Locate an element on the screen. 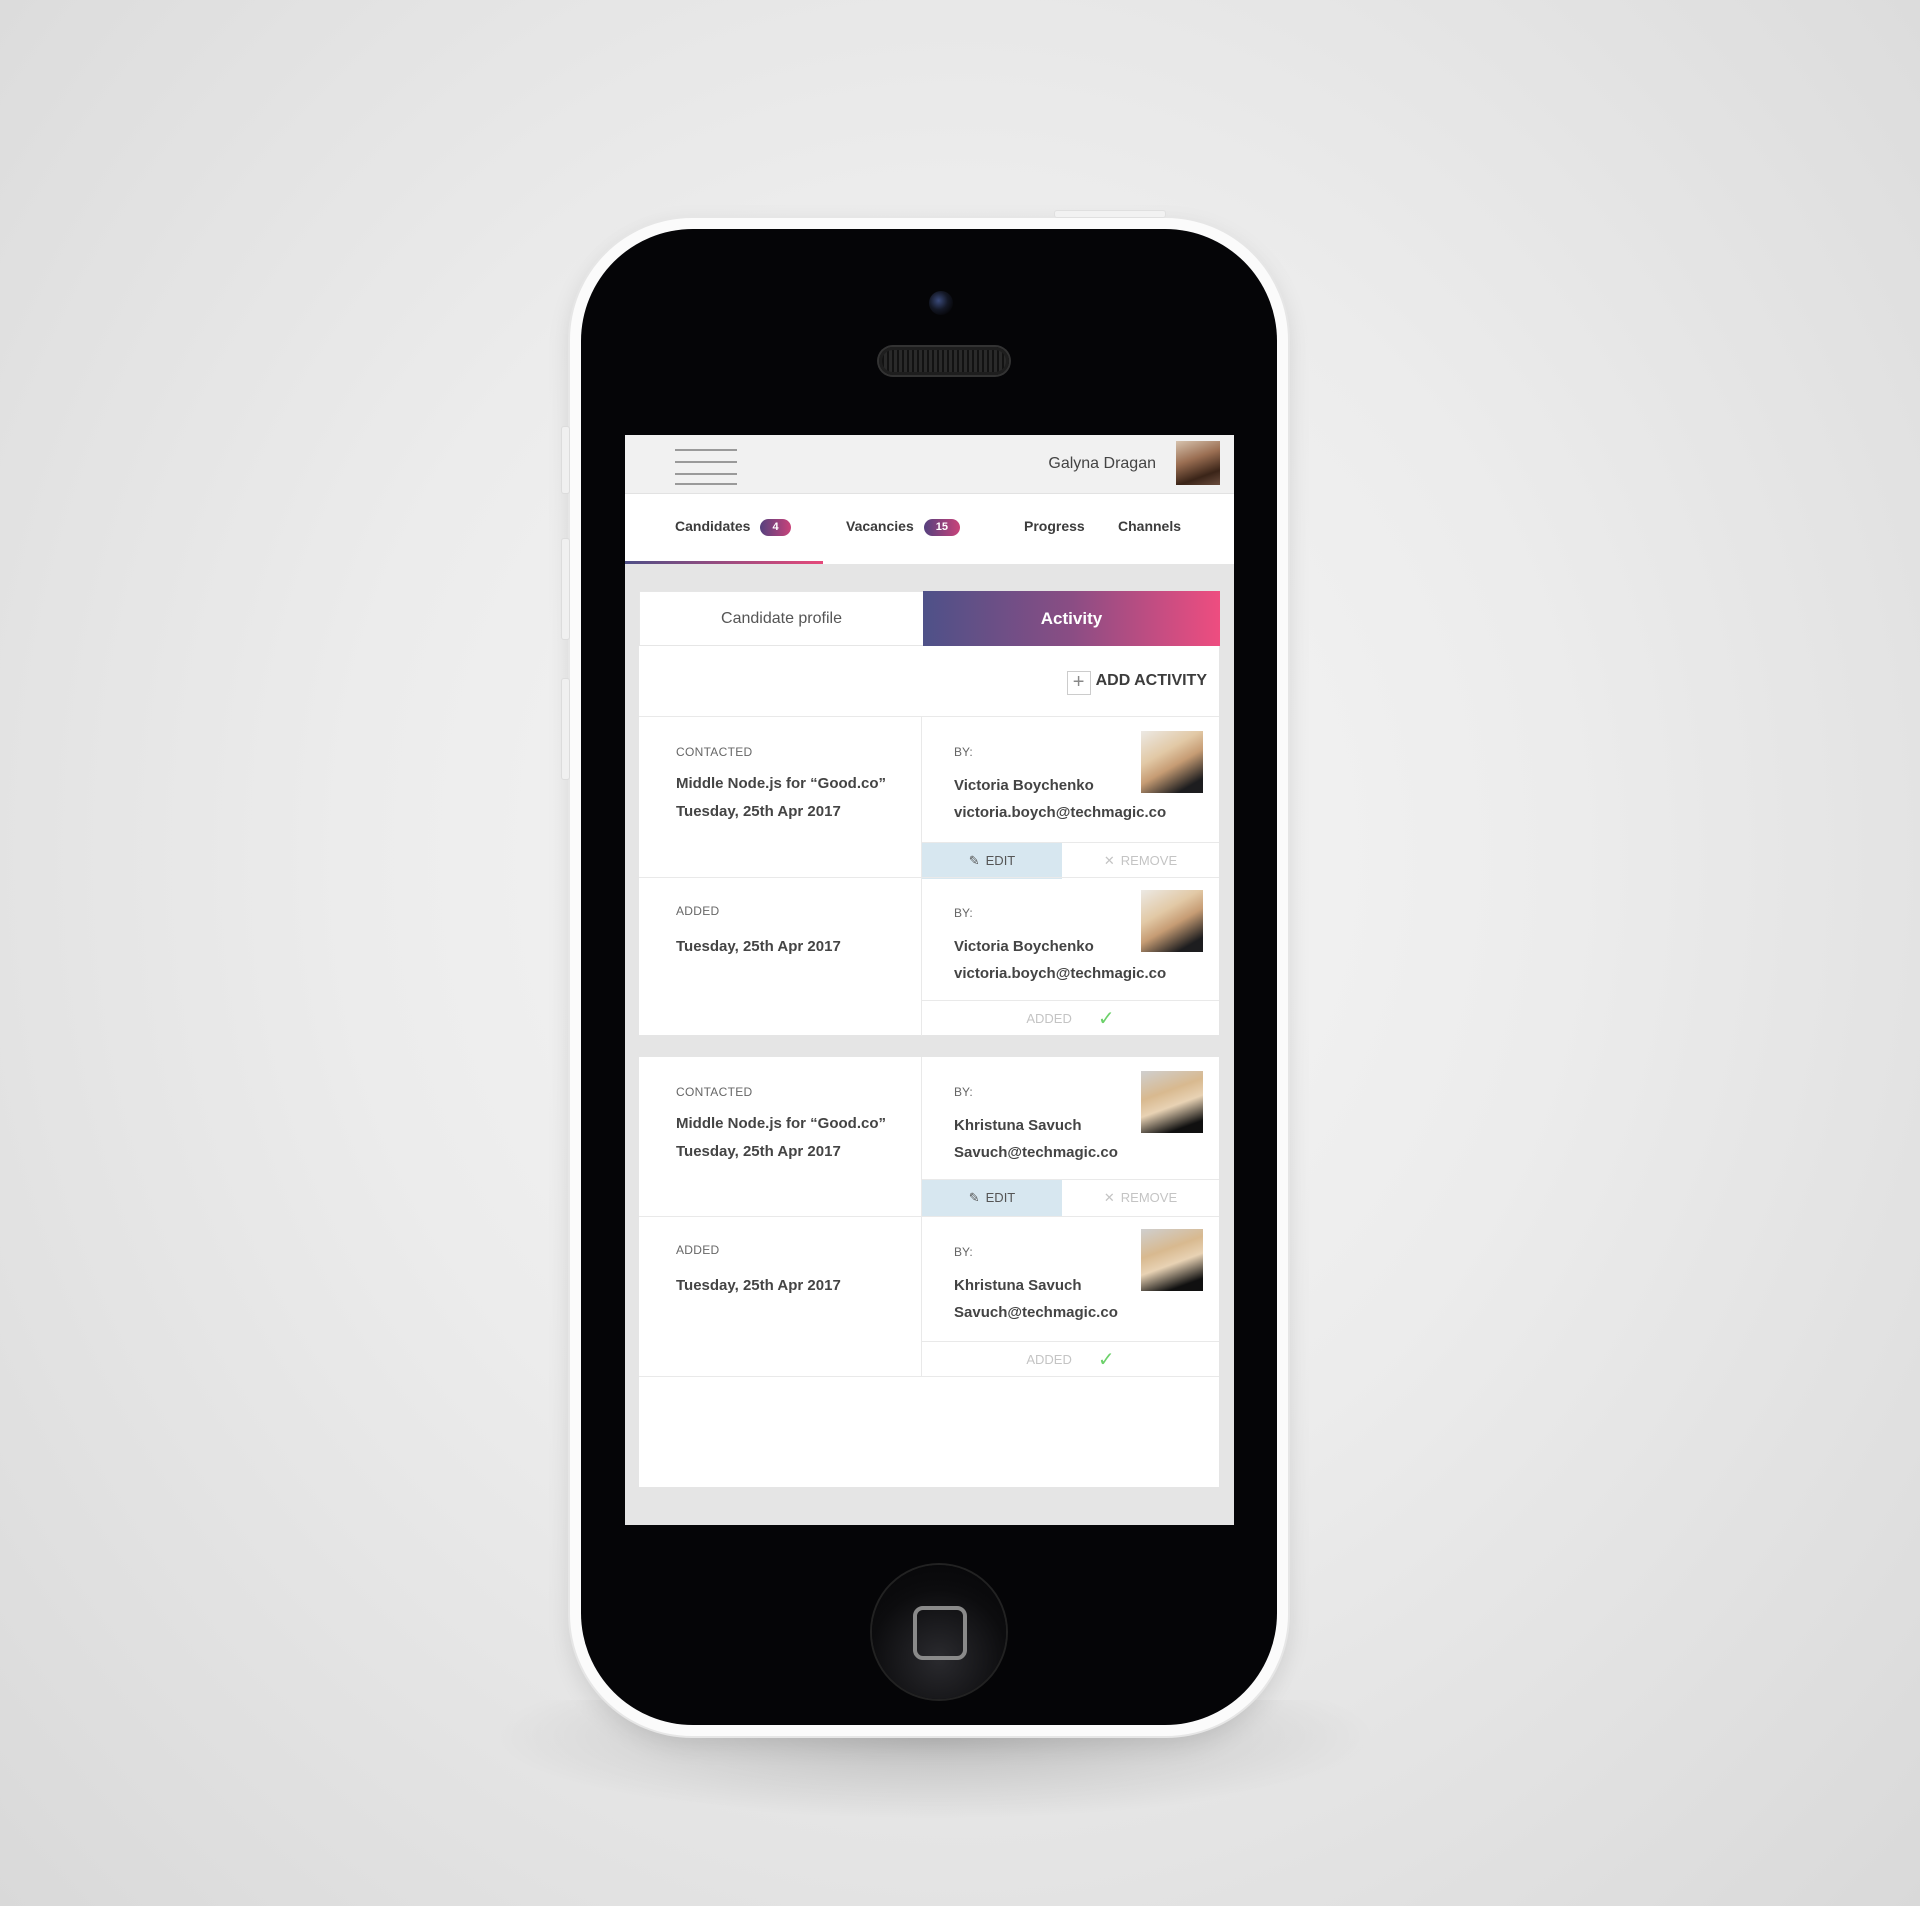 The image size is (1920, 1906). volume-down-button is located at coordinates (565, 729).